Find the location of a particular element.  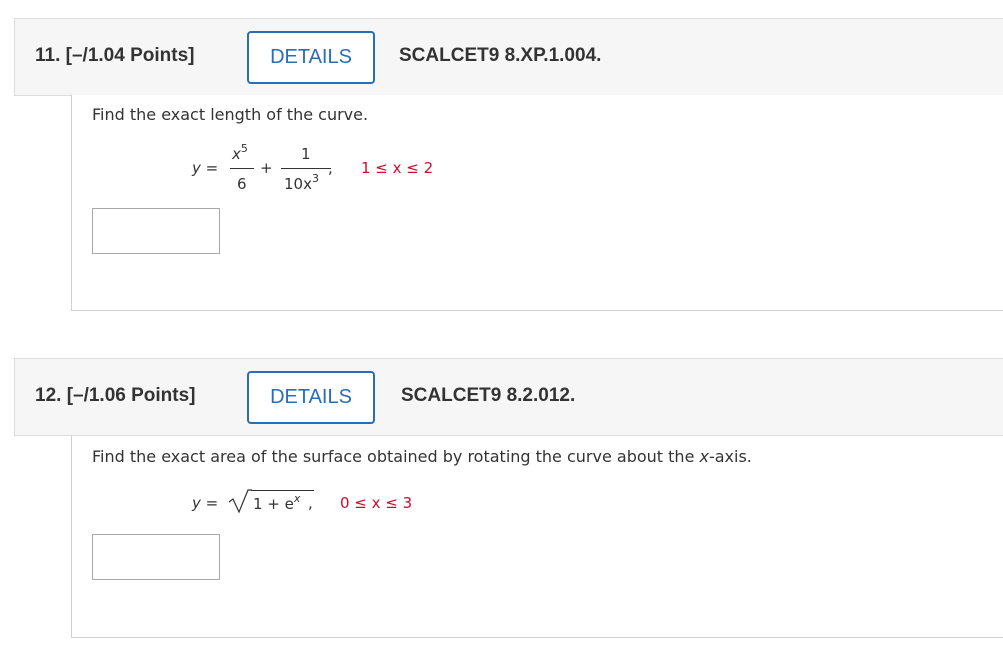

question-11-answer-input is located at coordinates (156, 231).